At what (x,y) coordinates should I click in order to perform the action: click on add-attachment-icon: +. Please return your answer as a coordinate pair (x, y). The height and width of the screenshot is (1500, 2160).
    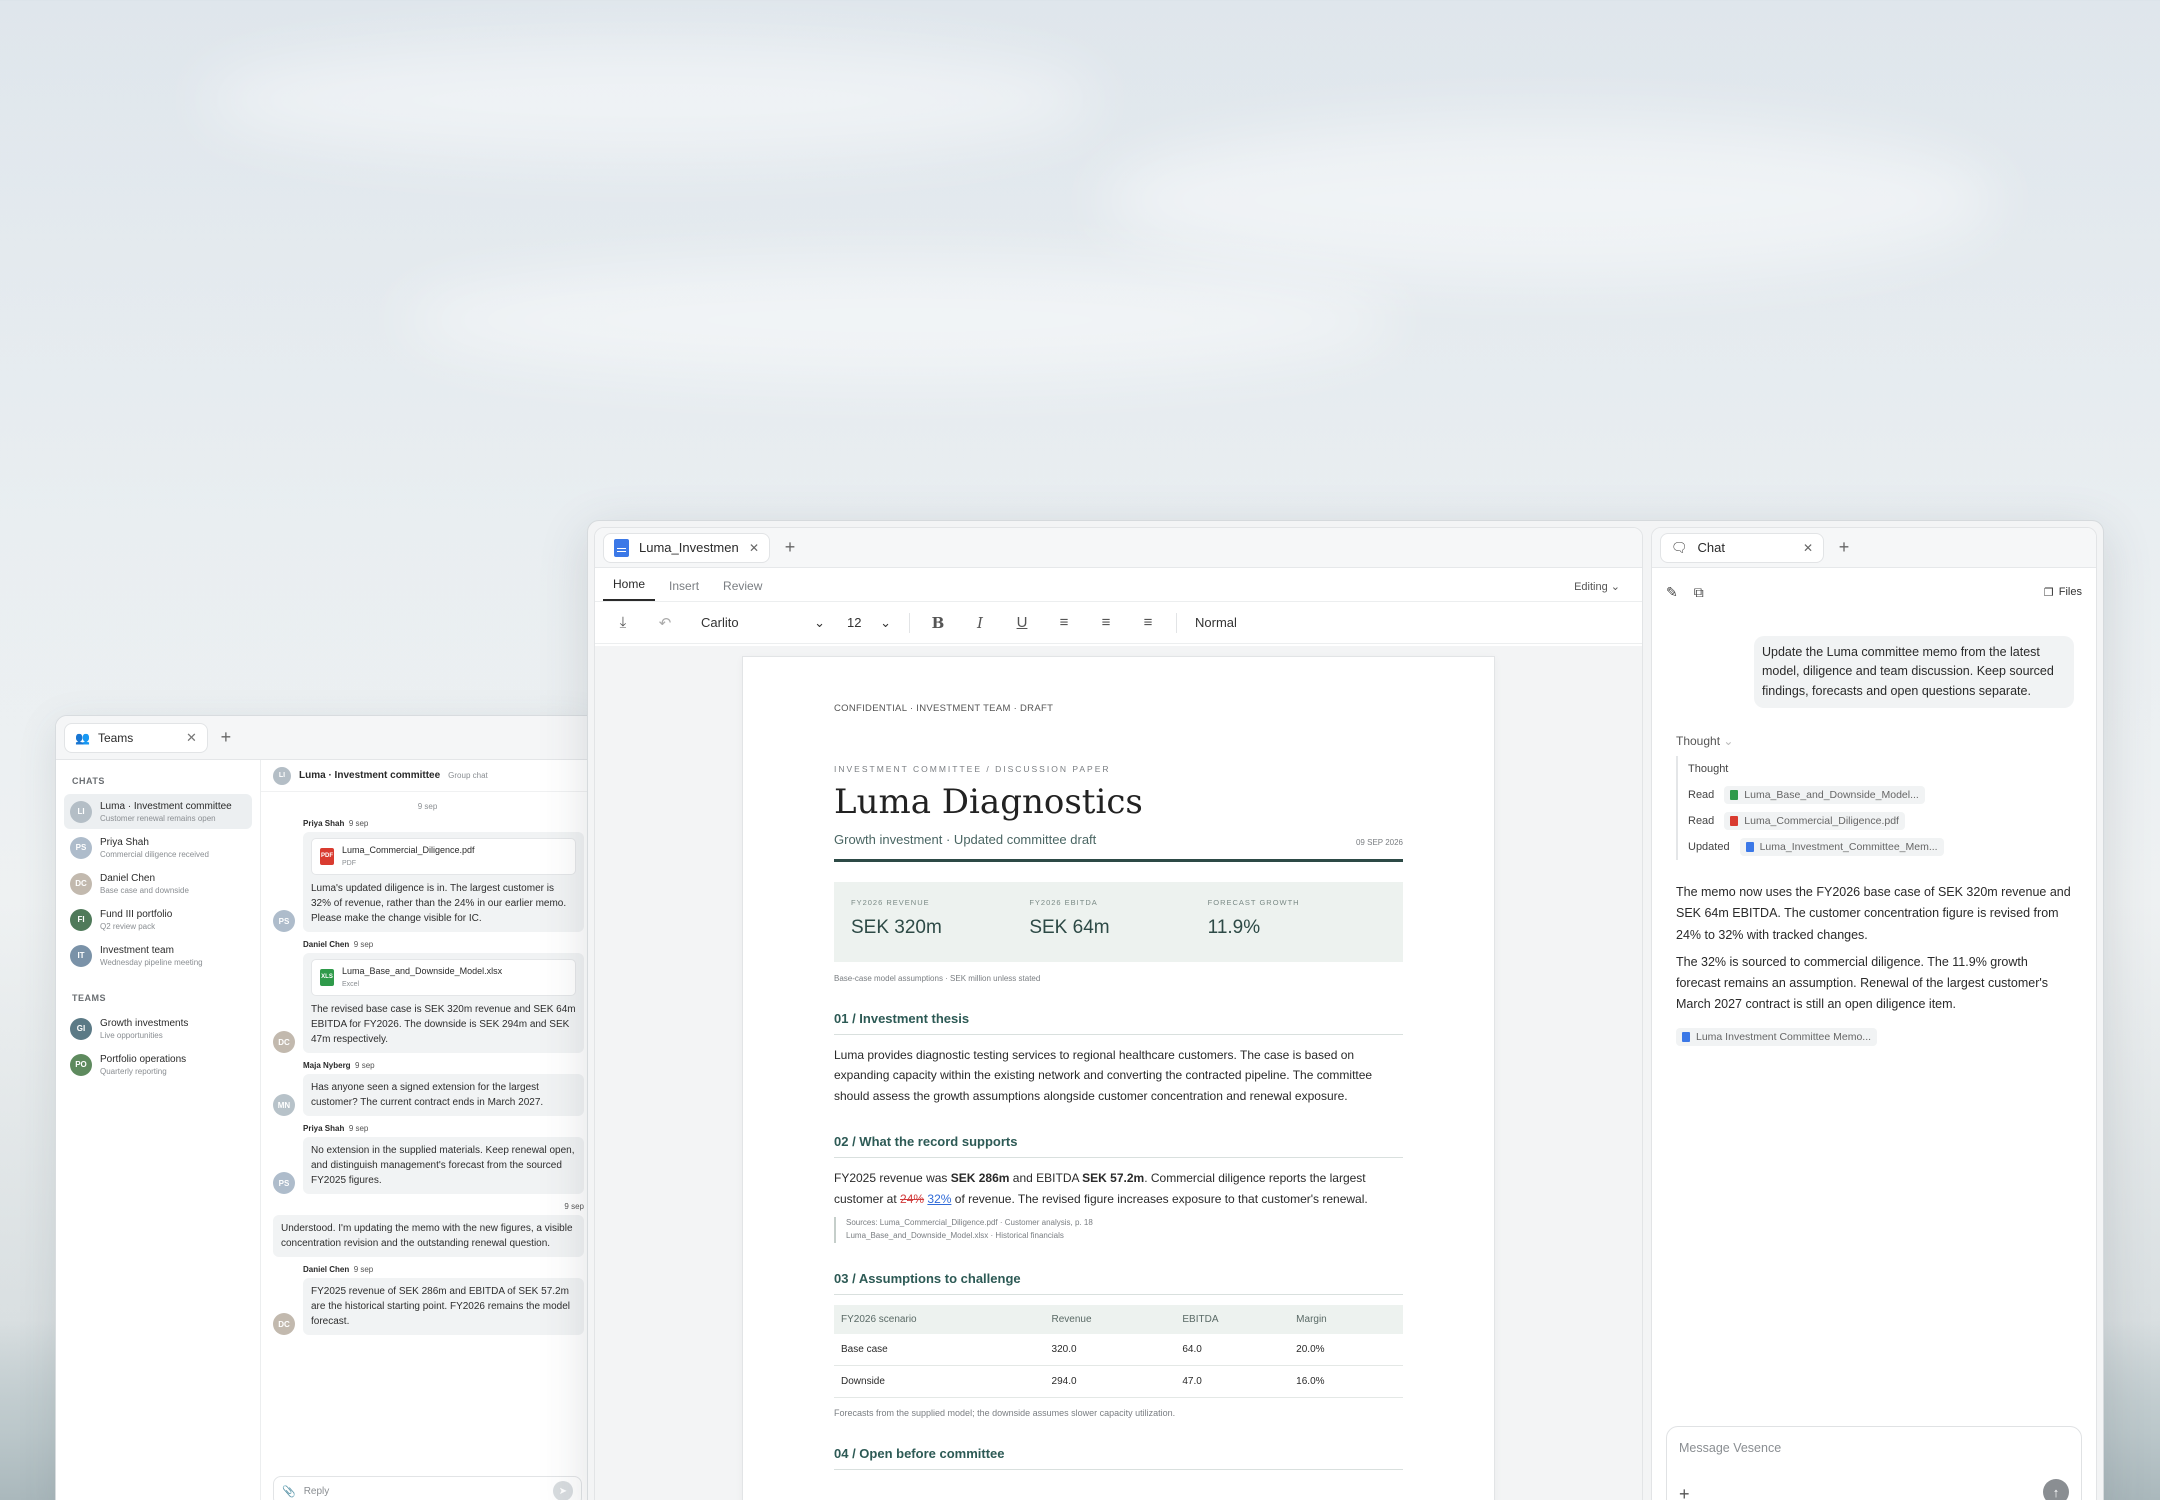
    Looking at the image, I should click on (1684, 1492).